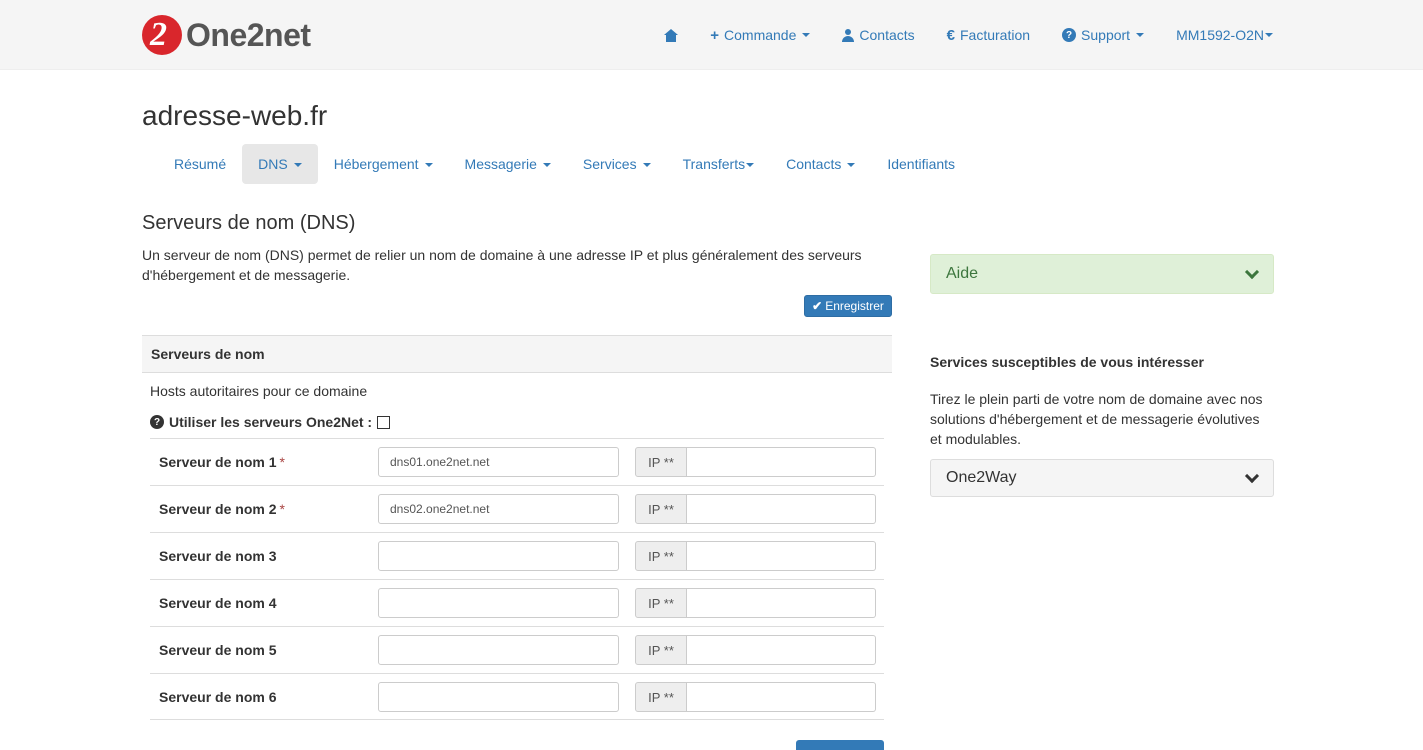 The height and width of the screenshot is (750, 1423). What do you see at coordinates (1220, 35) in the screenshot?
I see `nav-account-label: MM1592-O2N` at bounding box center [1220, 35].